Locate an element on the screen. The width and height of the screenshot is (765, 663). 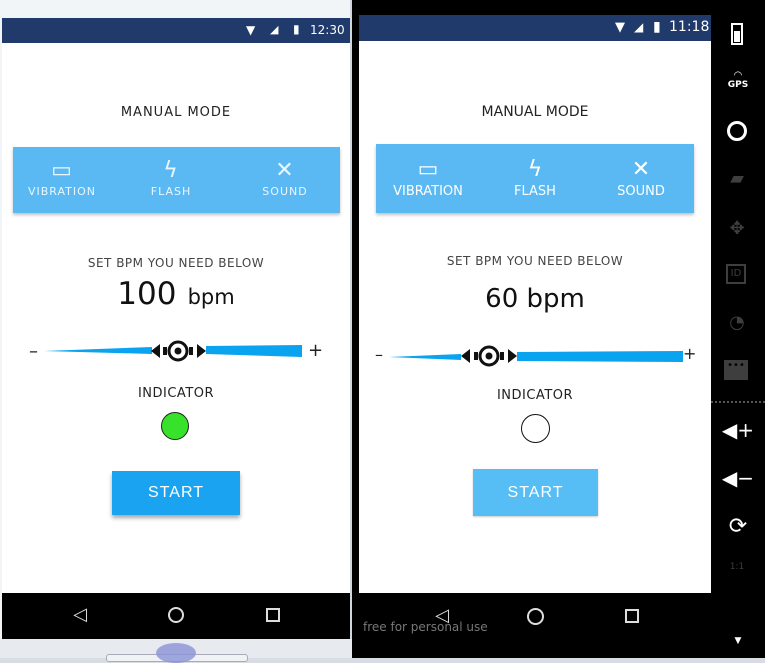
volume-down-icon: ◀− is located at coordinates (738, 478).